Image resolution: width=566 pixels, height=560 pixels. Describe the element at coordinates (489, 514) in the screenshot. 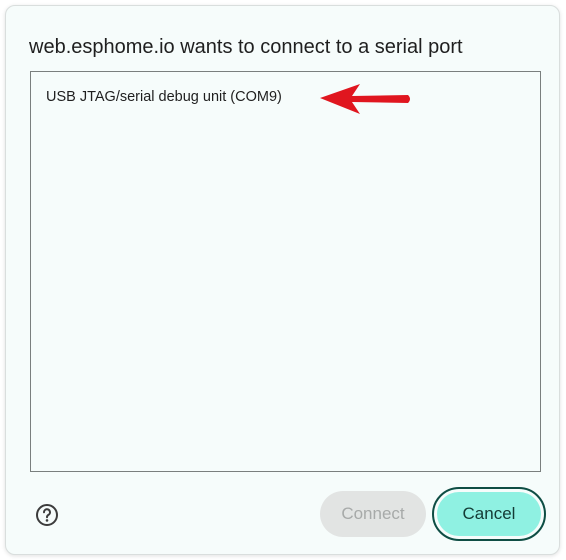

I see `cancel-button: Cancel` at that location.